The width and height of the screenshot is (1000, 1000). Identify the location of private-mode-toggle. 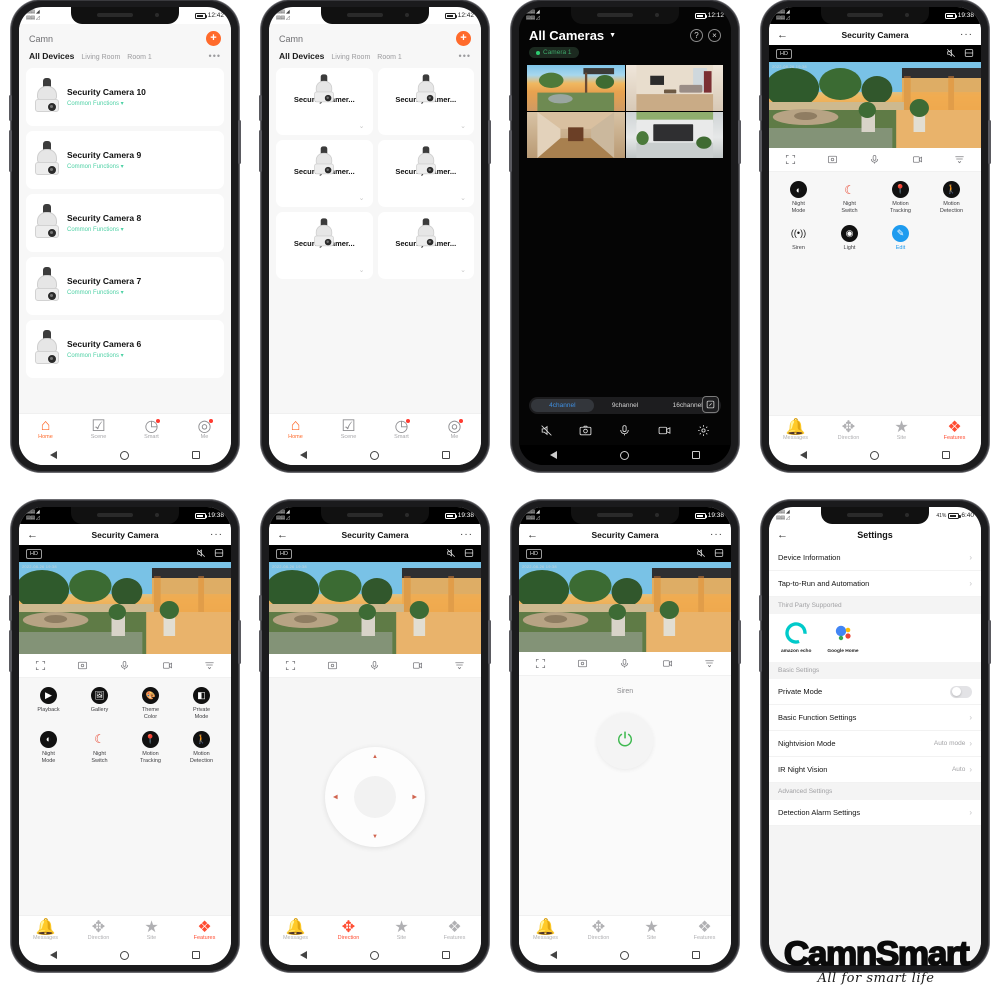
(961, 691).